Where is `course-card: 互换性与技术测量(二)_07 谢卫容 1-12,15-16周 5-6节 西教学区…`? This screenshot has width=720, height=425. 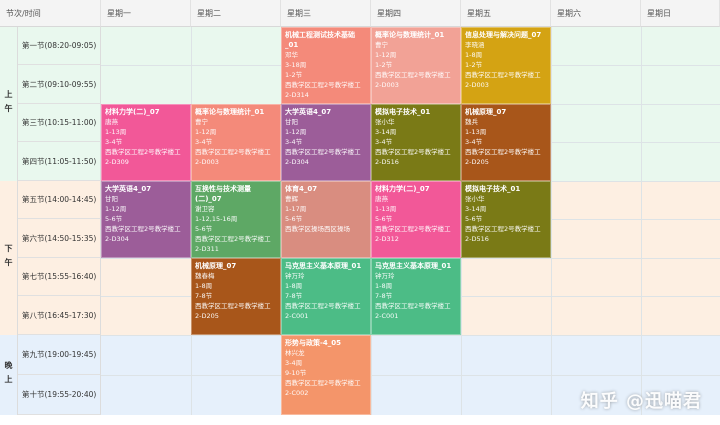 course-card: 互换性与技术测量(二)_07 谢卫容 1-12,15-16周 5-6节 西教学区… is located at coordinates (236, 219).